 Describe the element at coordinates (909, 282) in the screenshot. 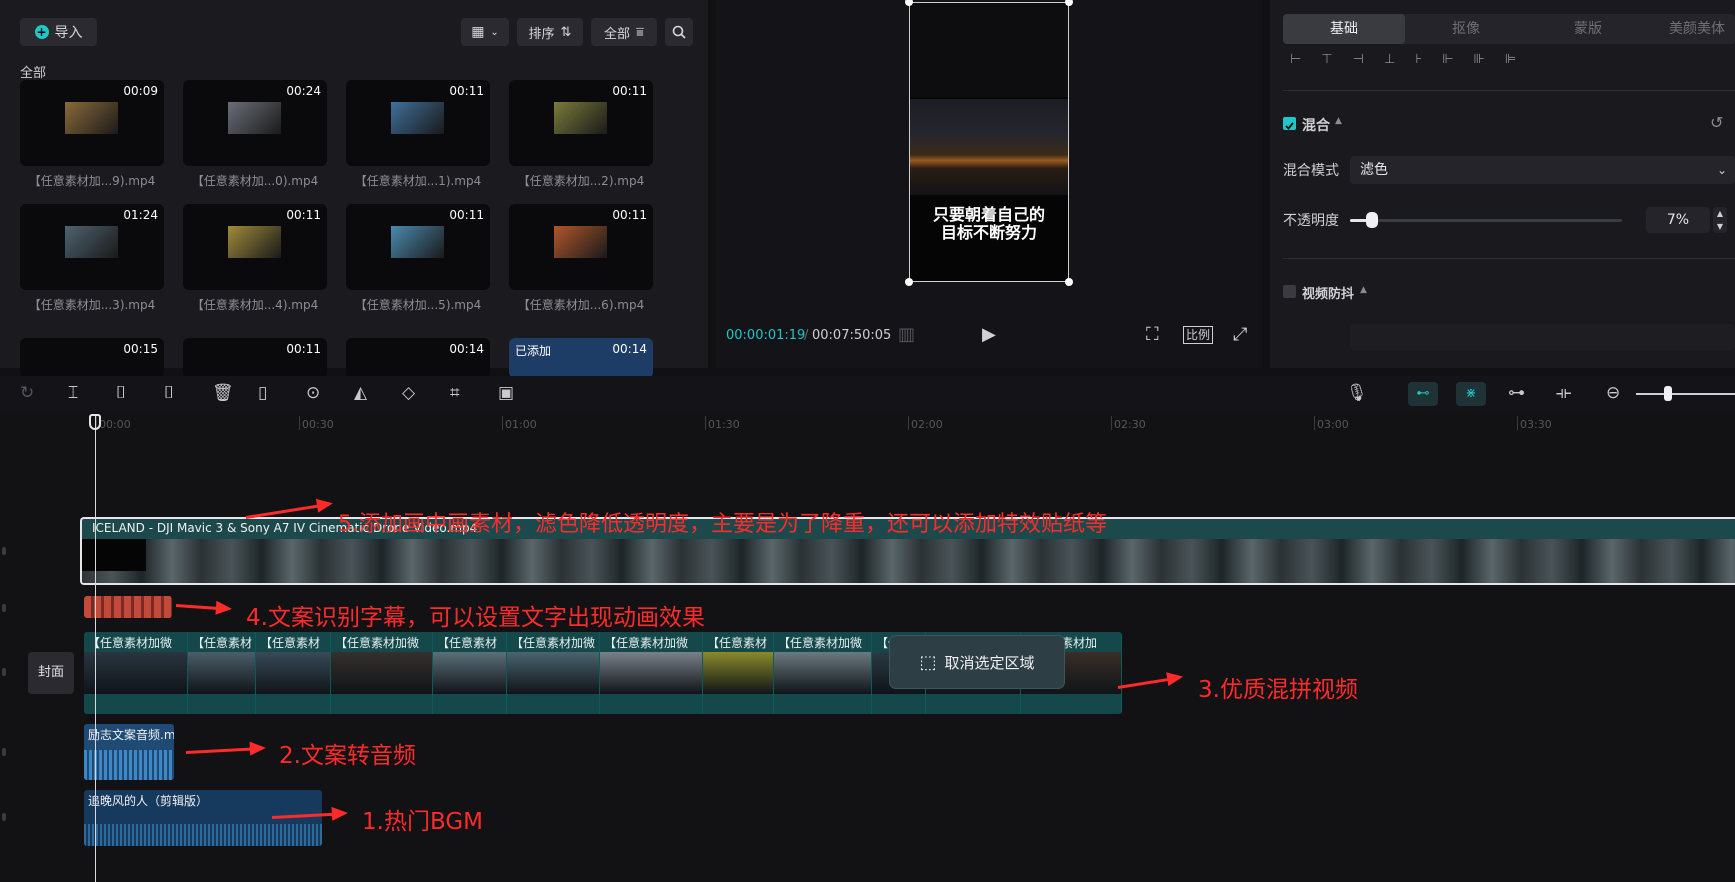

I see `resize-handle-bottom-left` at that location.